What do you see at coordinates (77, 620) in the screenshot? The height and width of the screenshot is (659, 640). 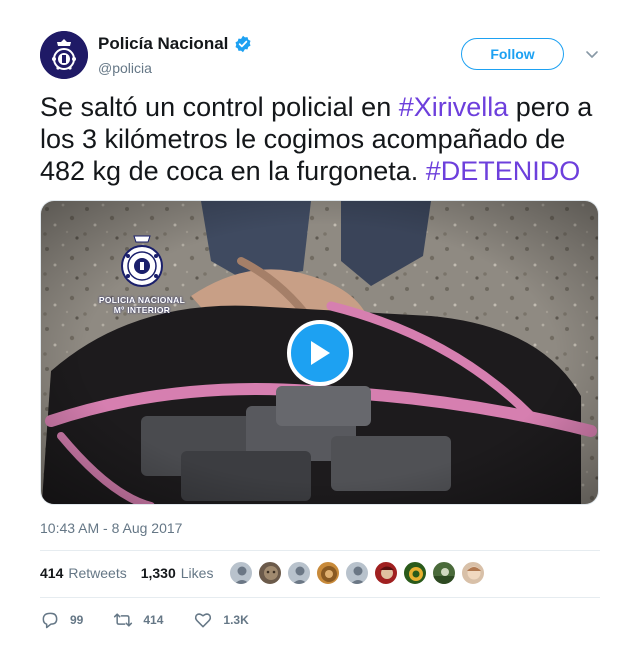 I see `reply-count: 99` at bounding box center [77, 620].